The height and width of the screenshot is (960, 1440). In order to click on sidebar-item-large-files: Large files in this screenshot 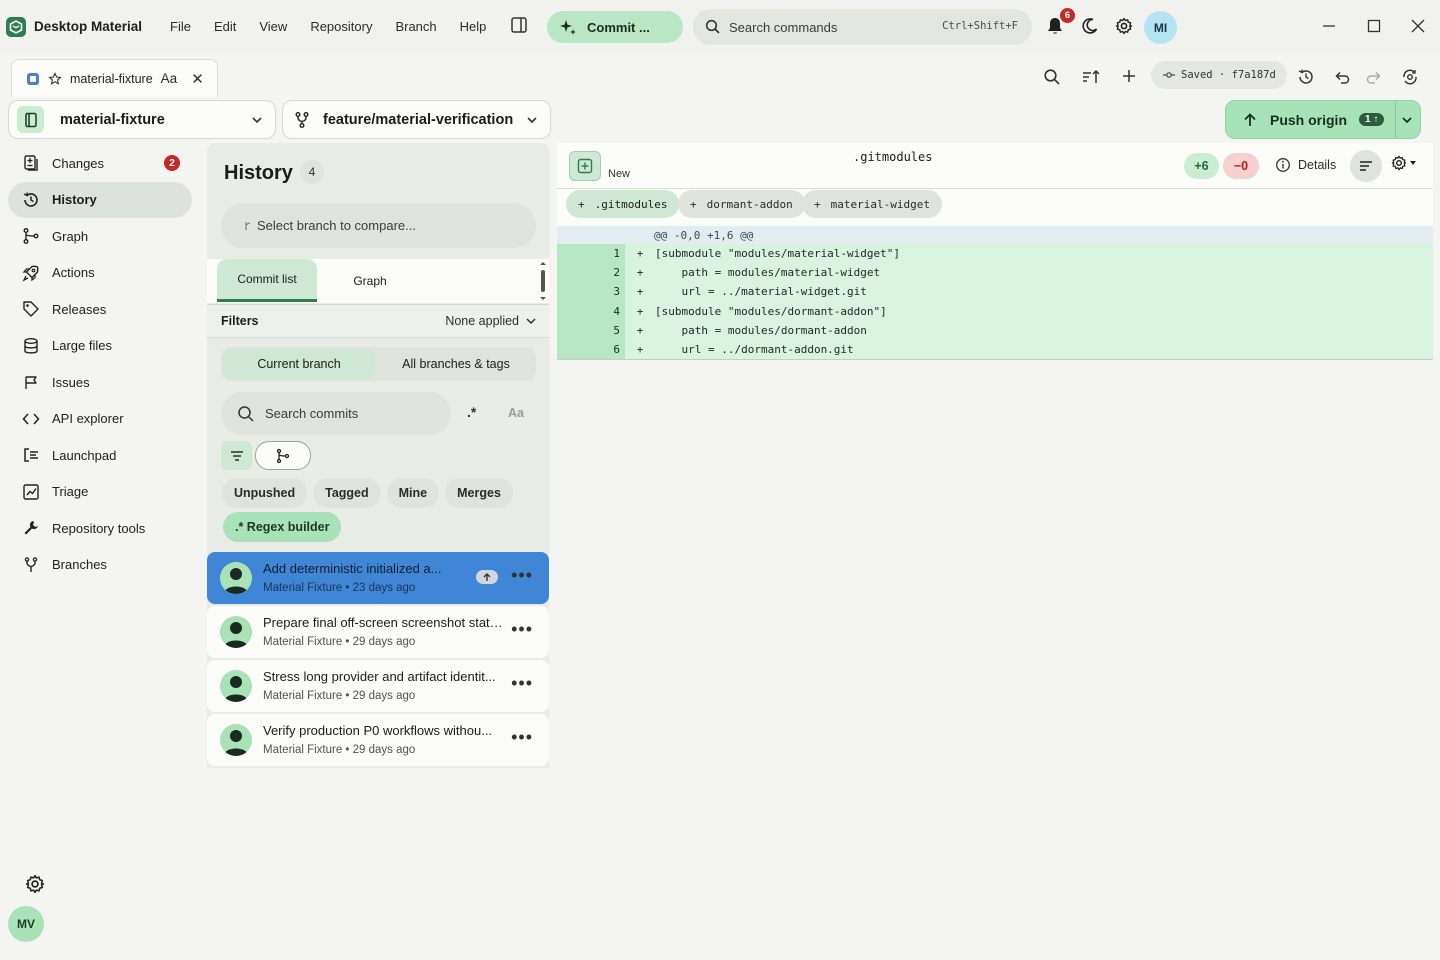, I will do `click(100, 346)`.